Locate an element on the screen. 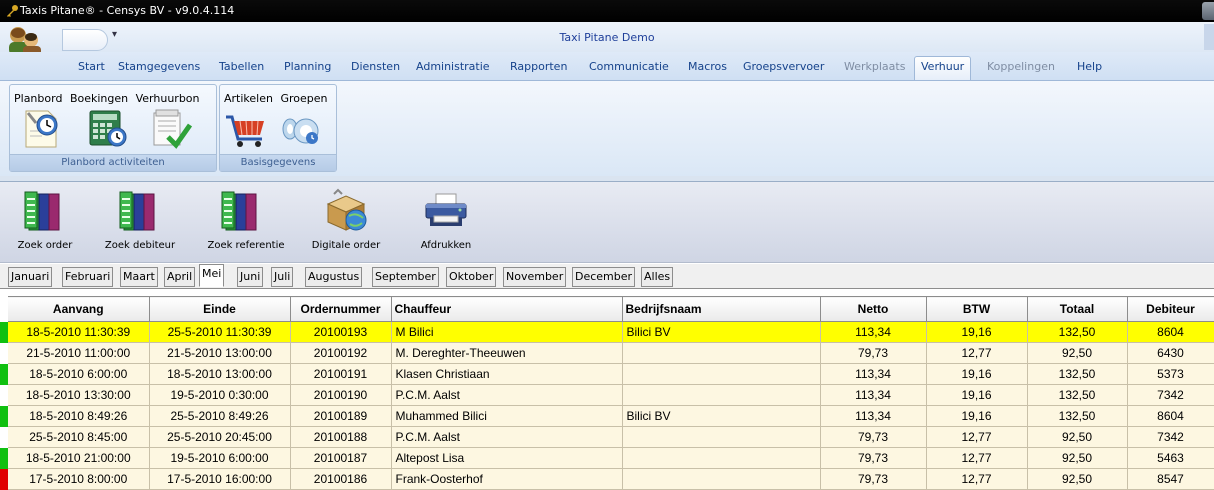  table-cell-aanvang: 21-5-2010 11:00:00 is located at coordinates (79, 353).